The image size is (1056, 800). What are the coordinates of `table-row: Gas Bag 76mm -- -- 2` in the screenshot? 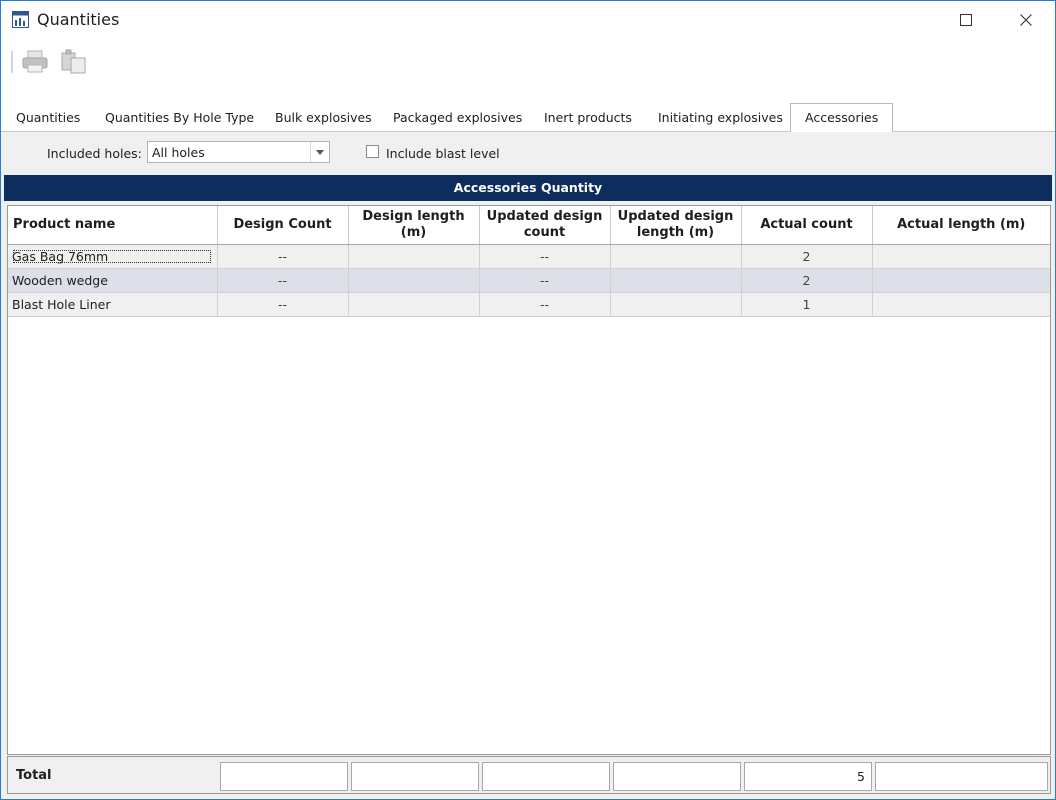 It's located at (529, 256).